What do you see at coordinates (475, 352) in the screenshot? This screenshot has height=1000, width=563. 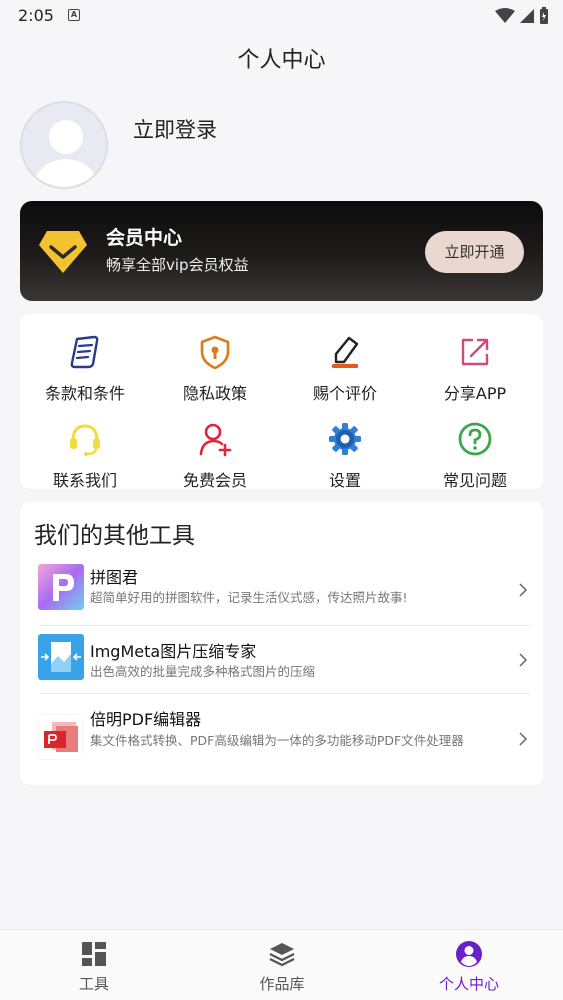 I see `share-icon` at bounding box center [475, 352].